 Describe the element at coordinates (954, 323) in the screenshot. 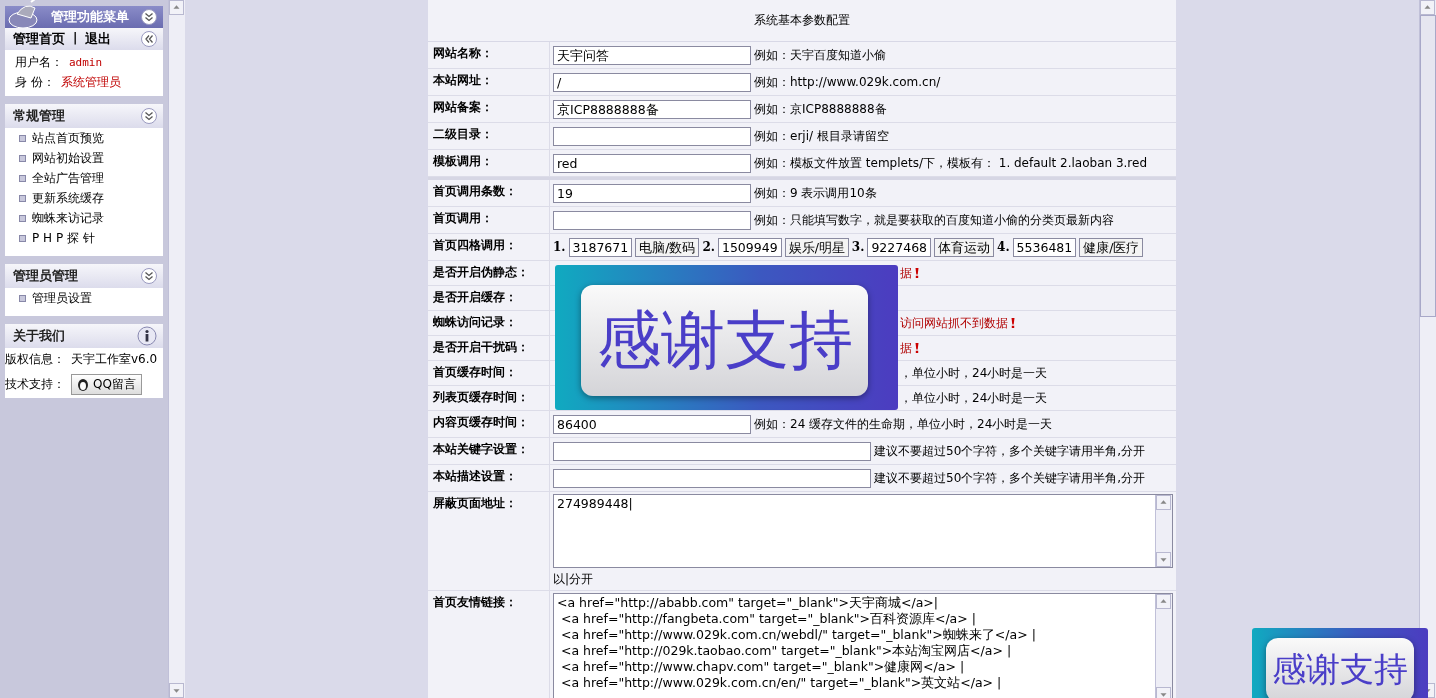

I see `hint-text: 访问网站抓不到数据` at that location.